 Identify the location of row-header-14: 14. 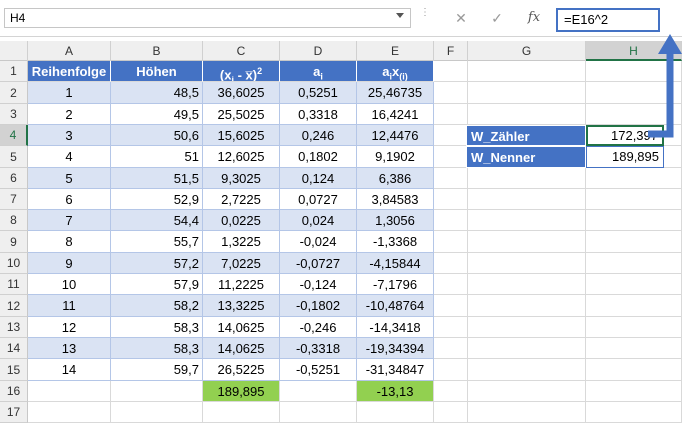
(14, 348).